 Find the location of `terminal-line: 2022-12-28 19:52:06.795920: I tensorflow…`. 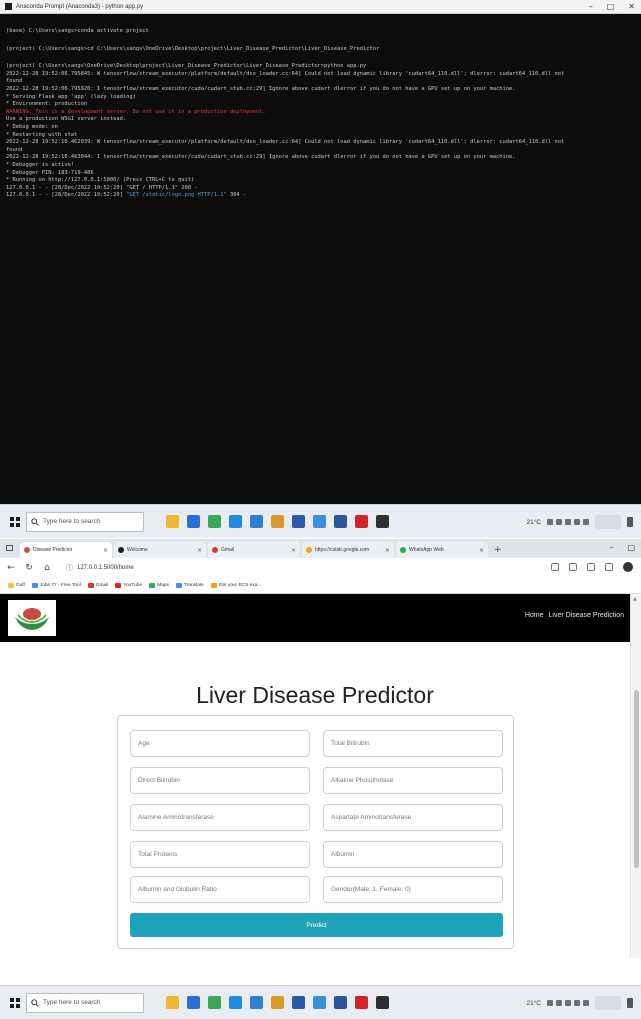

terminal-line: 2022-12-28 19:52:06.795920: I tensorflow… is located at coordinates (261, 88).